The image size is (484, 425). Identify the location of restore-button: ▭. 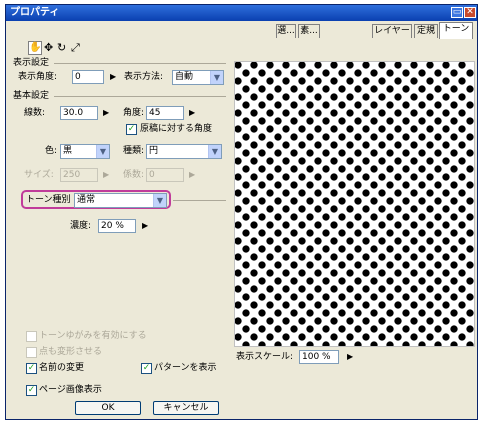
(457, 12).